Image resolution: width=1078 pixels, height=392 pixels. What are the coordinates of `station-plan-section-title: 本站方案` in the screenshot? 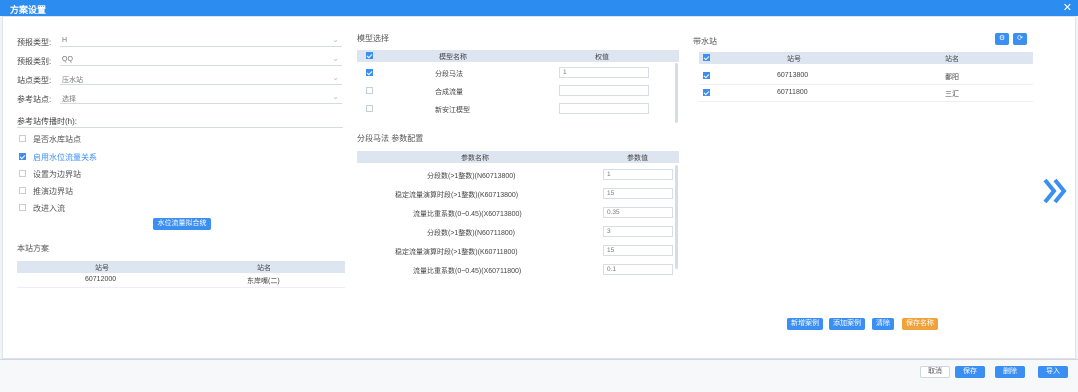 It's located at (33, 248).